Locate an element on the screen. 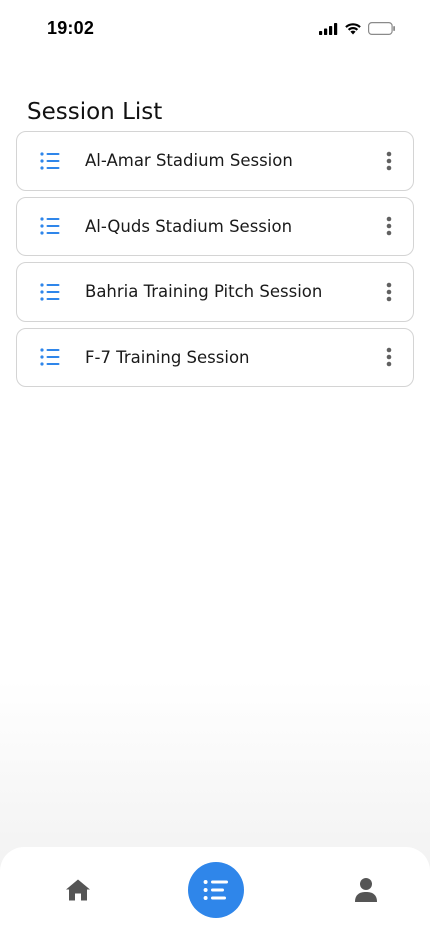 This screenshot has height=932, width=430. cellular-signal-icon is located at coordinates (328, 28).